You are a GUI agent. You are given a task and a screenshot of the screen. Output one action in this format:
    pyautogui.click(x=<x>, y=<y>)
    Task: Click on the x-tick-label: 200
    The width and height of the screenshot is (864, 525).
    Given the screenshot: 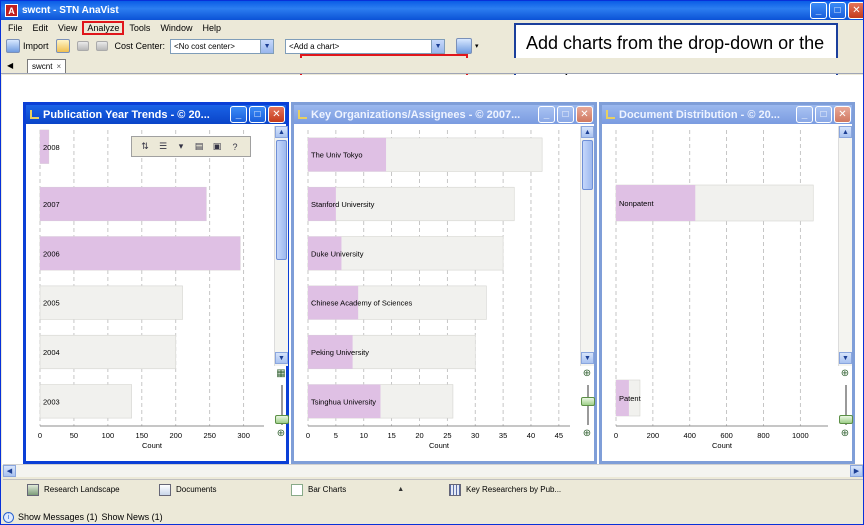 What is the action you would take?
    pyautogui.click(x=175, y=435)
    